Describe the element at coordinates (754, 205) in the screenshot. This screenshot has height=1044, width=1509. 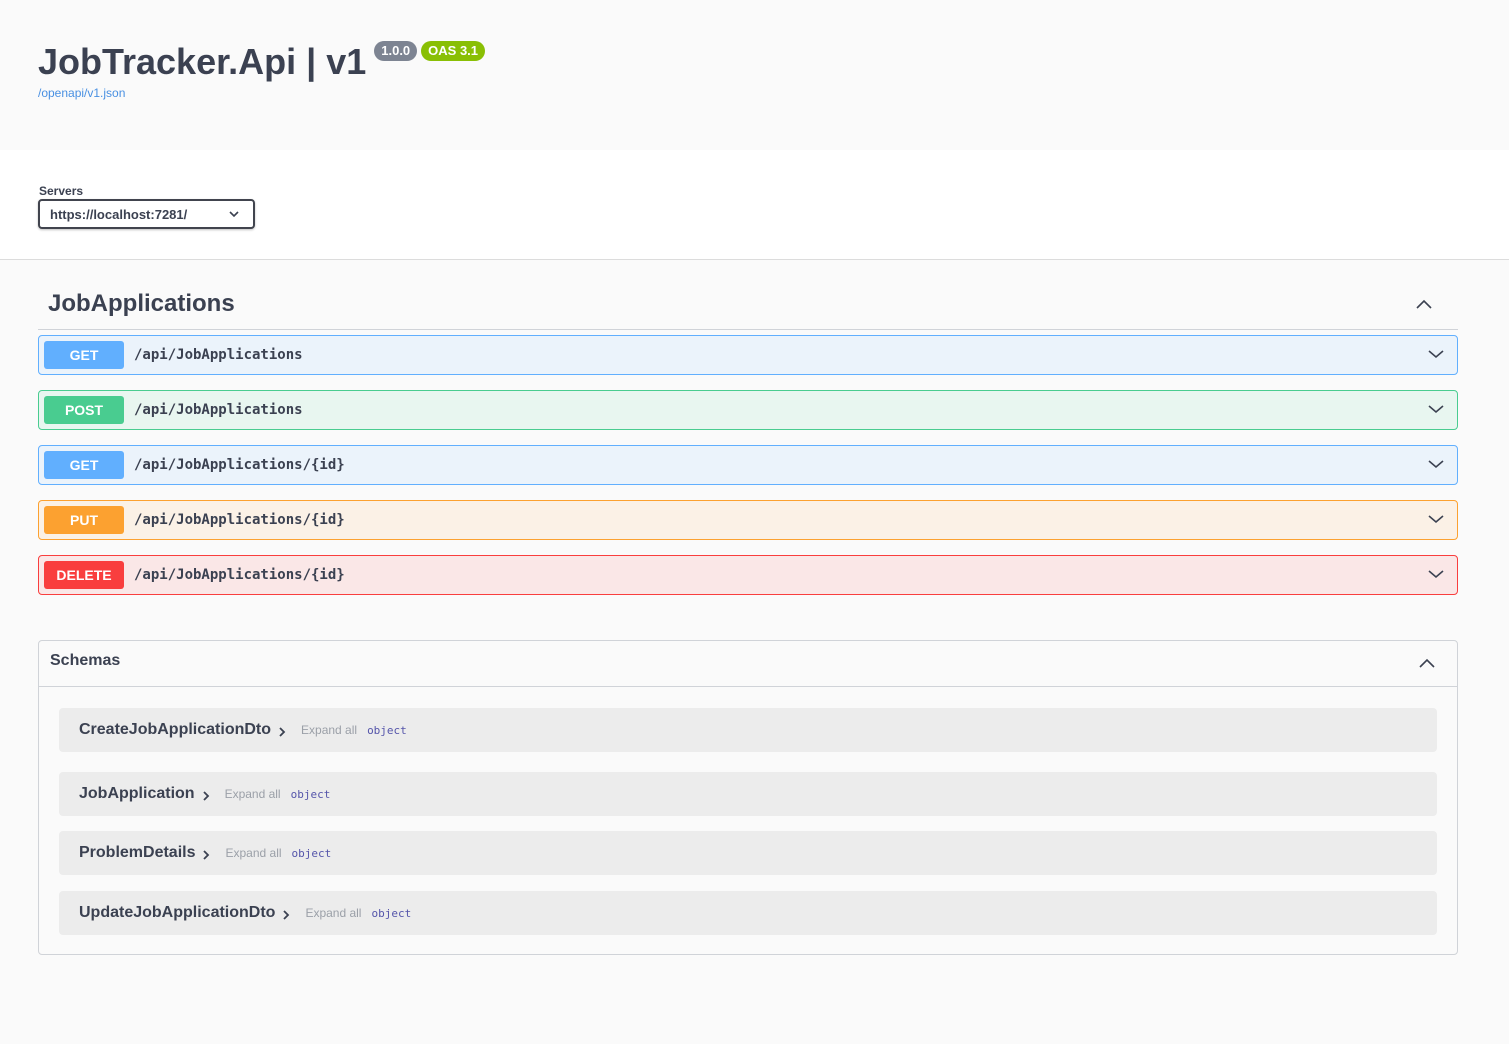
I see `servers-section: Servers https://localhost:7281/` at that location.